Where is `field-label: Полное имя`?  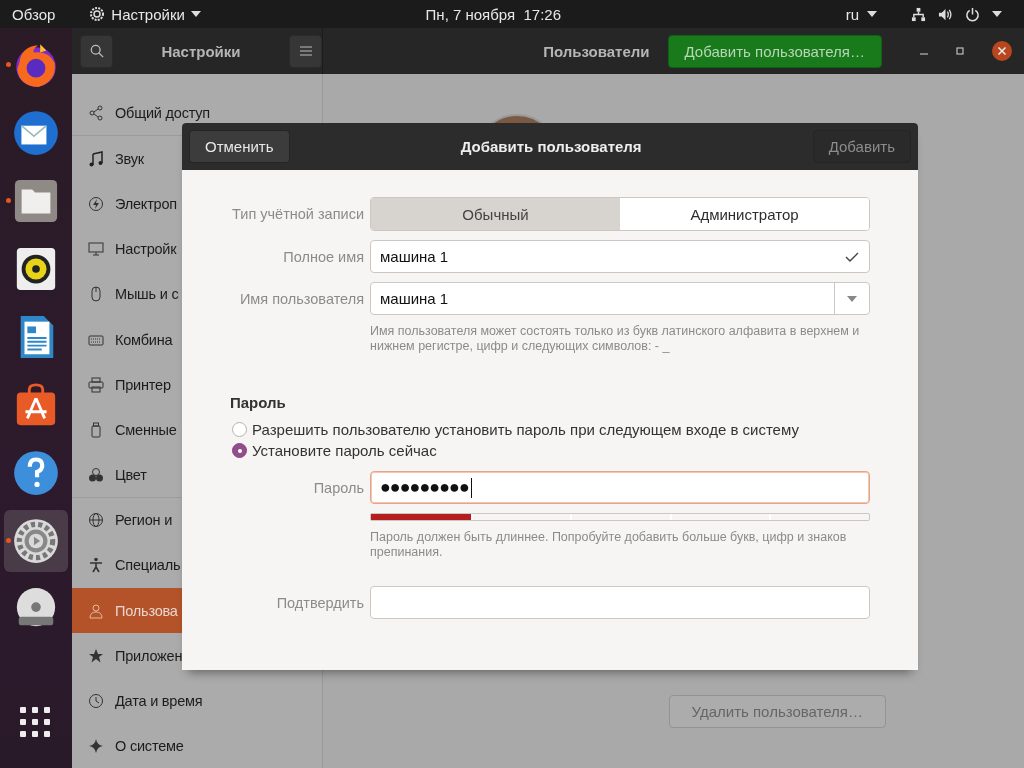 field-label: Полное имя is located at coordinates (323, 256).